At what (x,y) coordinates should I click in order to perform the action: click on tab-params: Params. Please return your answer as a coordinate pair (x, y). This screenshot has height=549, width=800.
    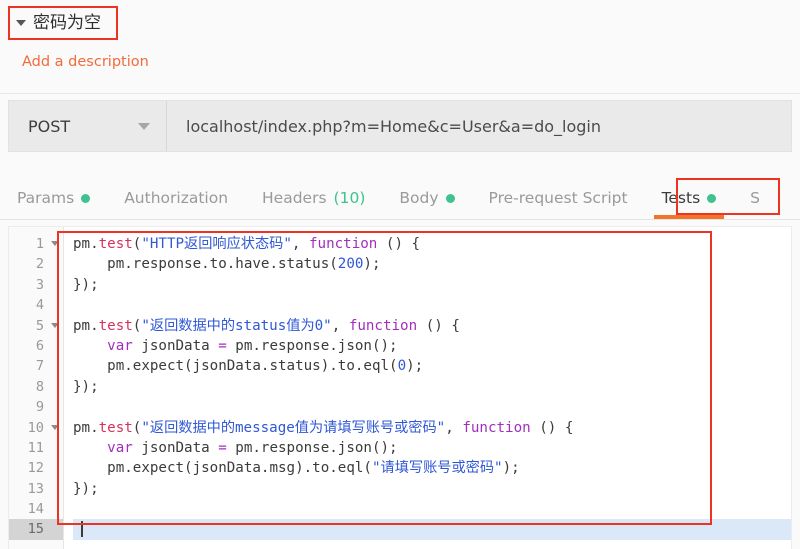
    Looking at the image, I should click on (53, 198).